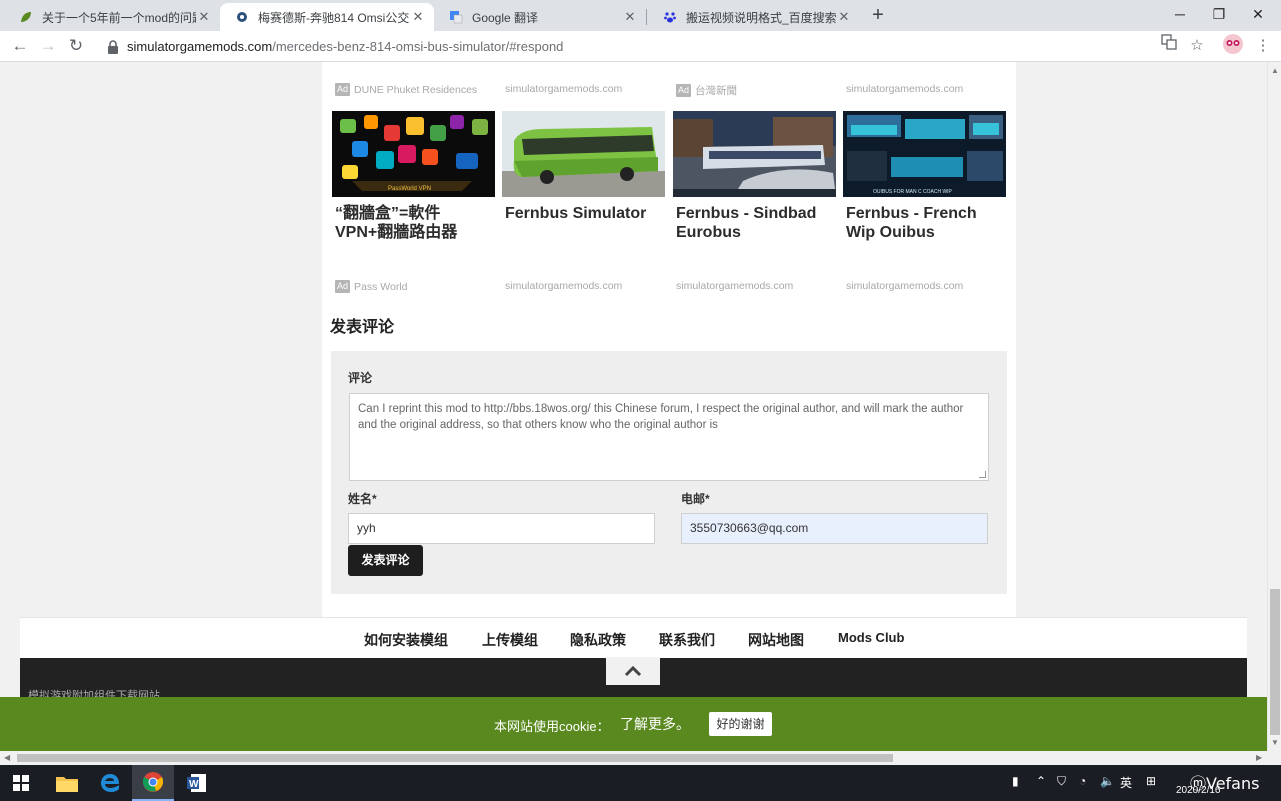 Image resolution: width=1281 pixels, height=801 pixels. What do you see at coordinates (1259, 757) in the screenshot?
I see `scroll-right-arrow-icon: ▶` at bounding box center [1259, 757].